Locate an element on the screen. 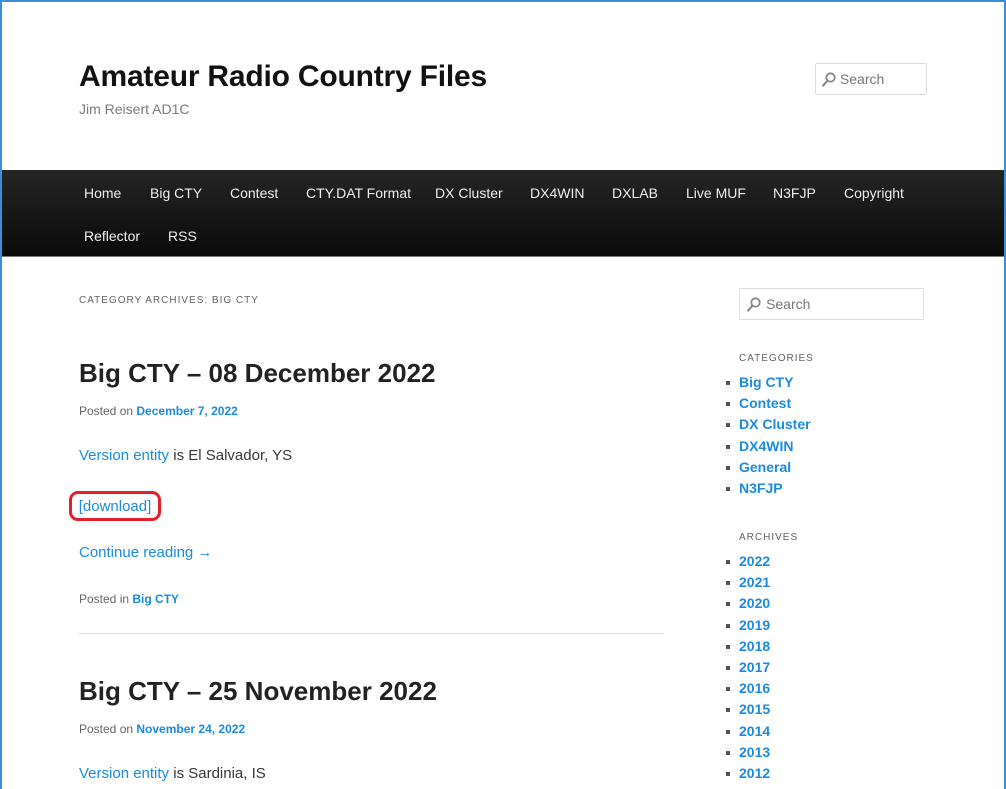  list-item: 2017 is located at coordinates (747, 667).